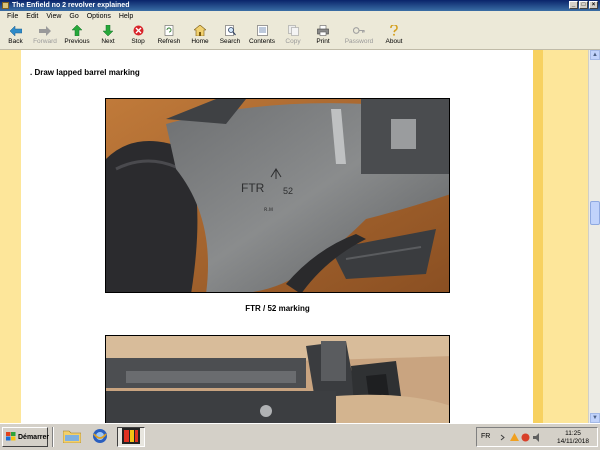  I want to click on previous-button: Previous, so click(77, 36).